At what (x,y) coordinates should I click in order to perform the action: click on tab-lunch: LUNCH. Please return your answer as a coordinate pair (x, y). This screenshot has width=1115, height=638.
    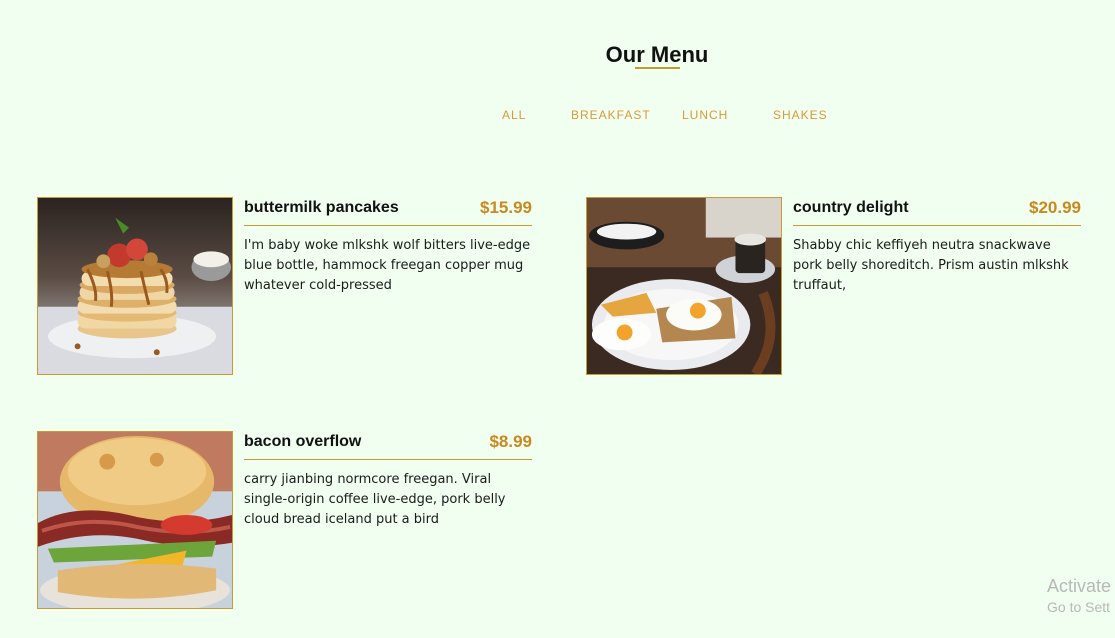
    Looking at the image, I should click on (705, 115).